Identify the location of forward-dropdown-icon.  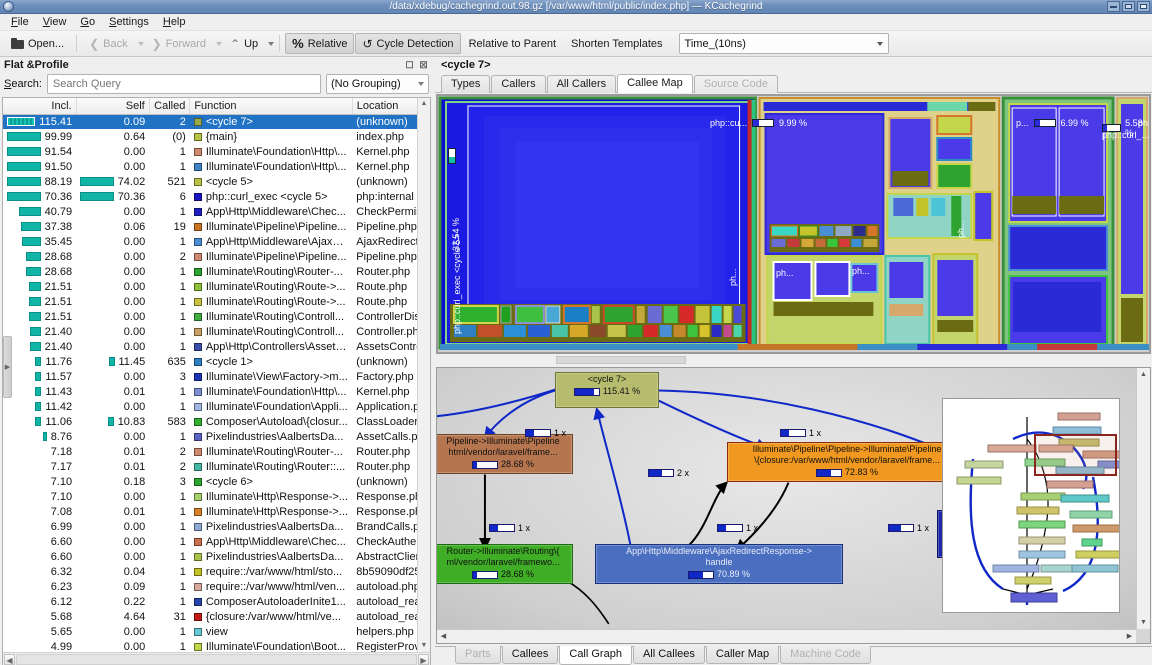
(219, 43).